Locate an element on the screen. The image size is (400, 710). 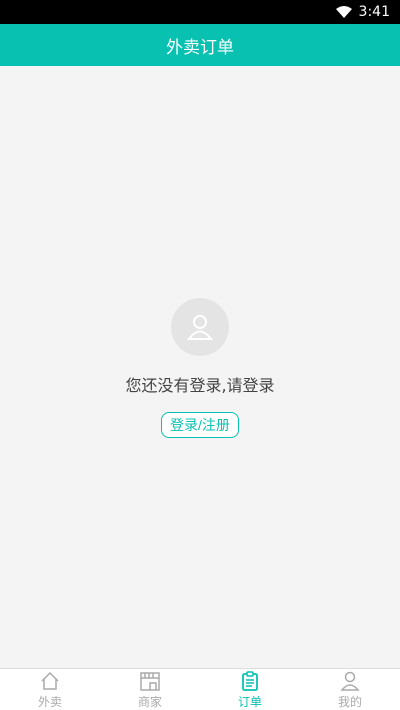
app-header: 外卖订单 is located at coordinates (200, 45).